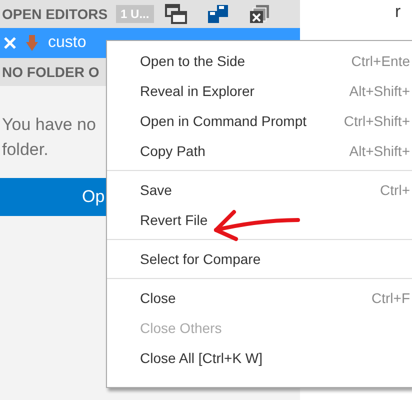  Describe the element at coordinates (398, 12) in the screenshot. I see `editor-text: r` at that location.